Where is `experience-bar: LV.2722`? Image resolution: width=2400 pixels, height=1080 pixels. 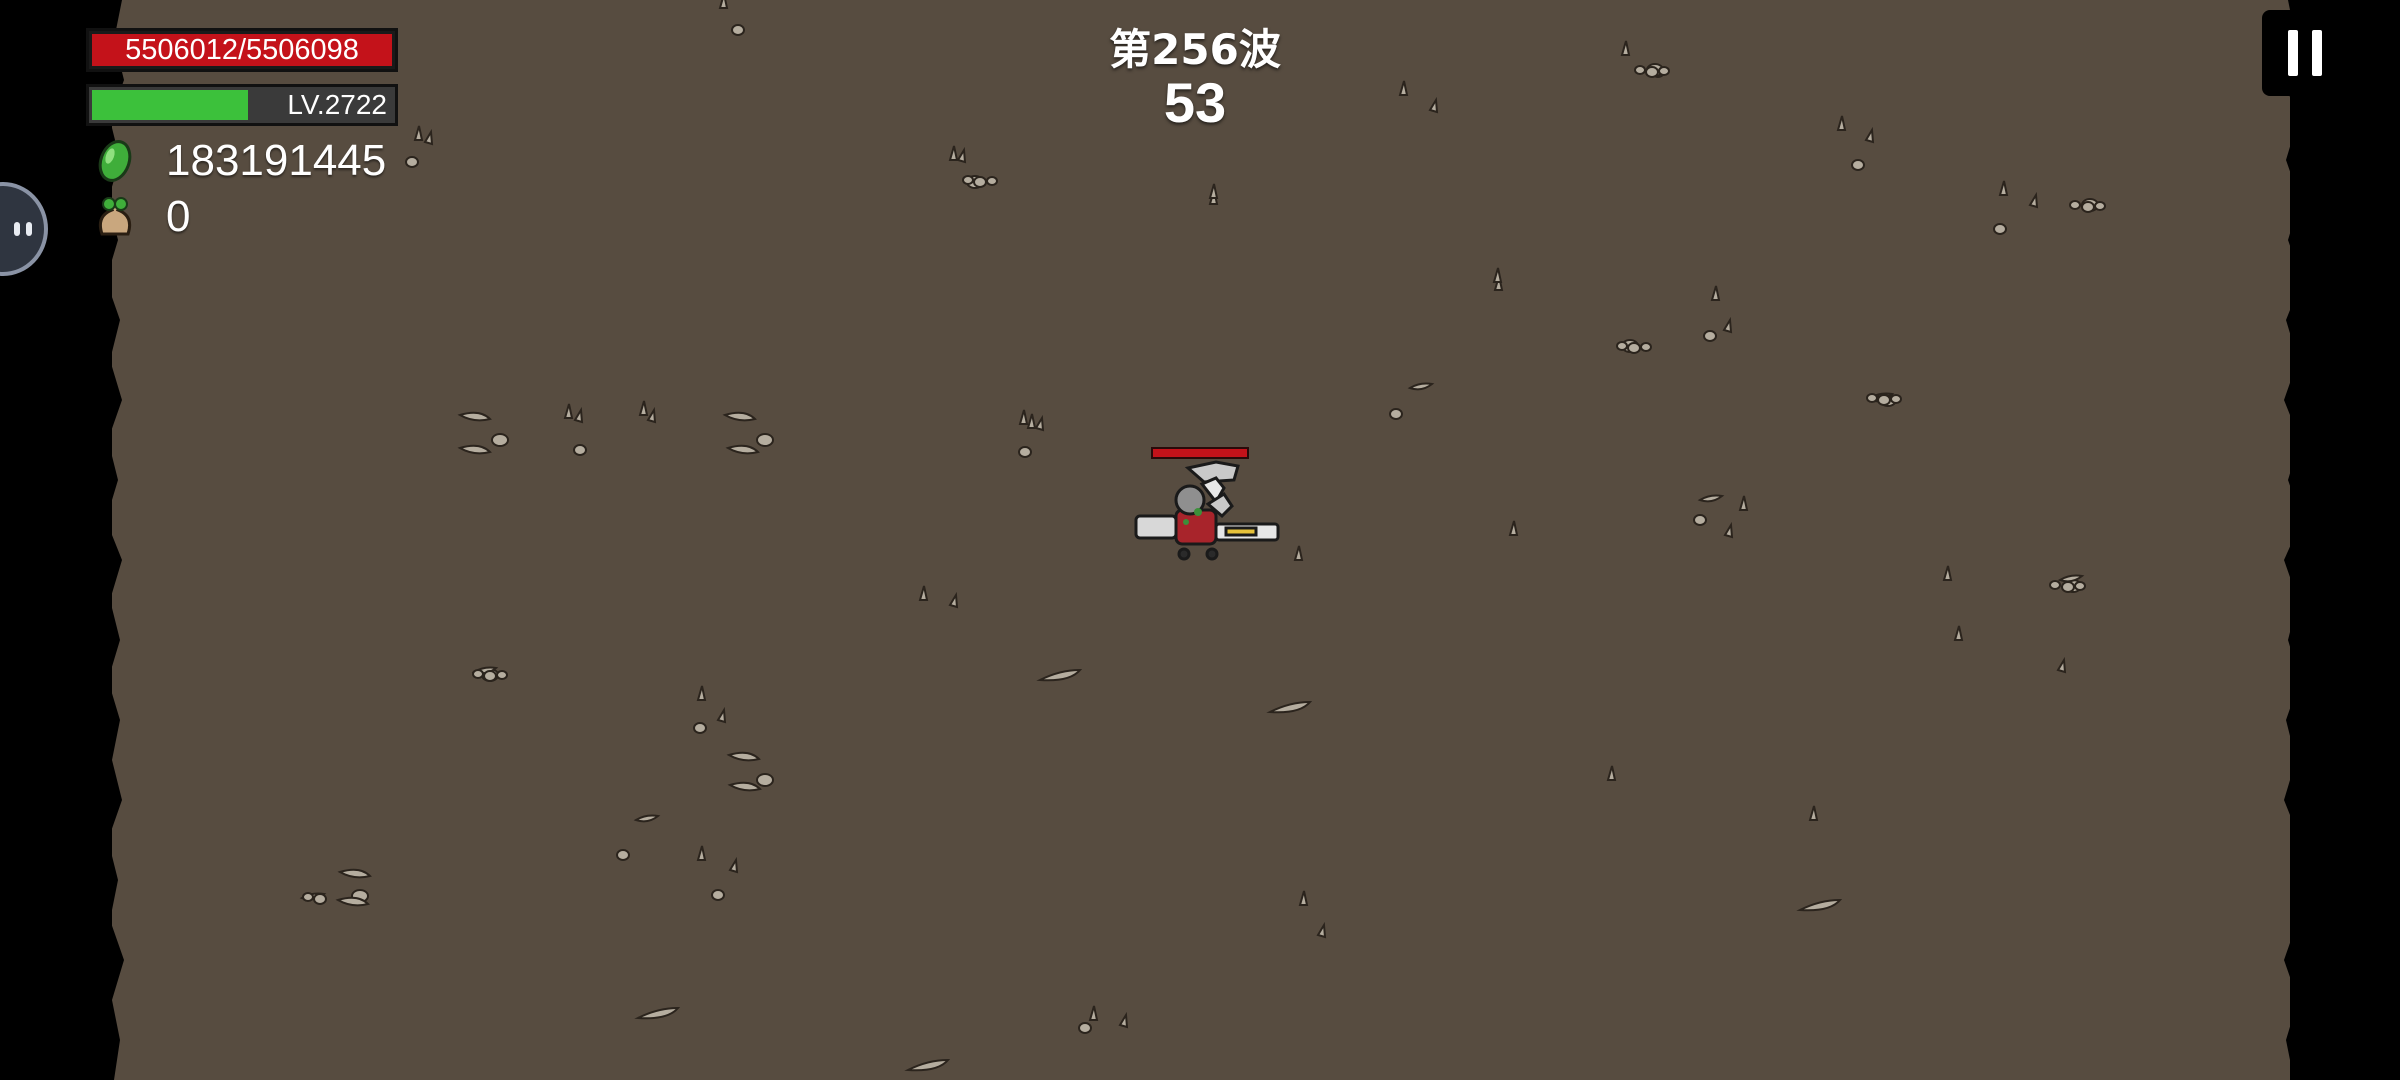 experience-bar: LV.2722 is located at coordinates (242, 105).